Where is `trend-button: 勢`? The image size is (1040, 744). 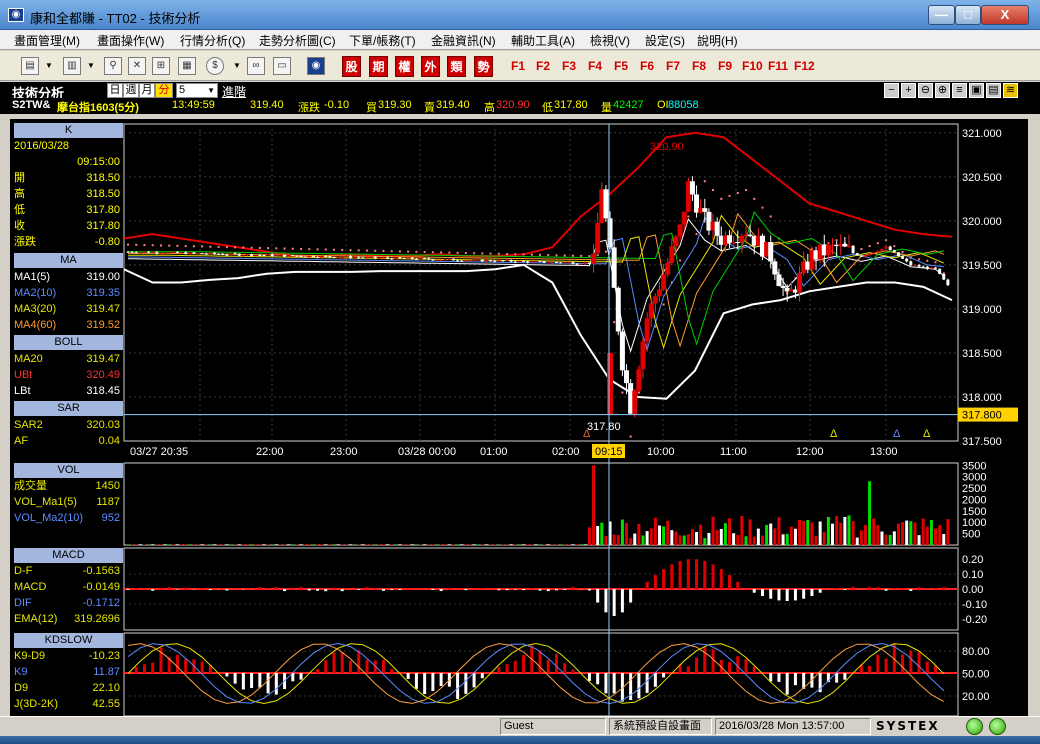 trend-button: 勢 is located at coordinates (483, 66).